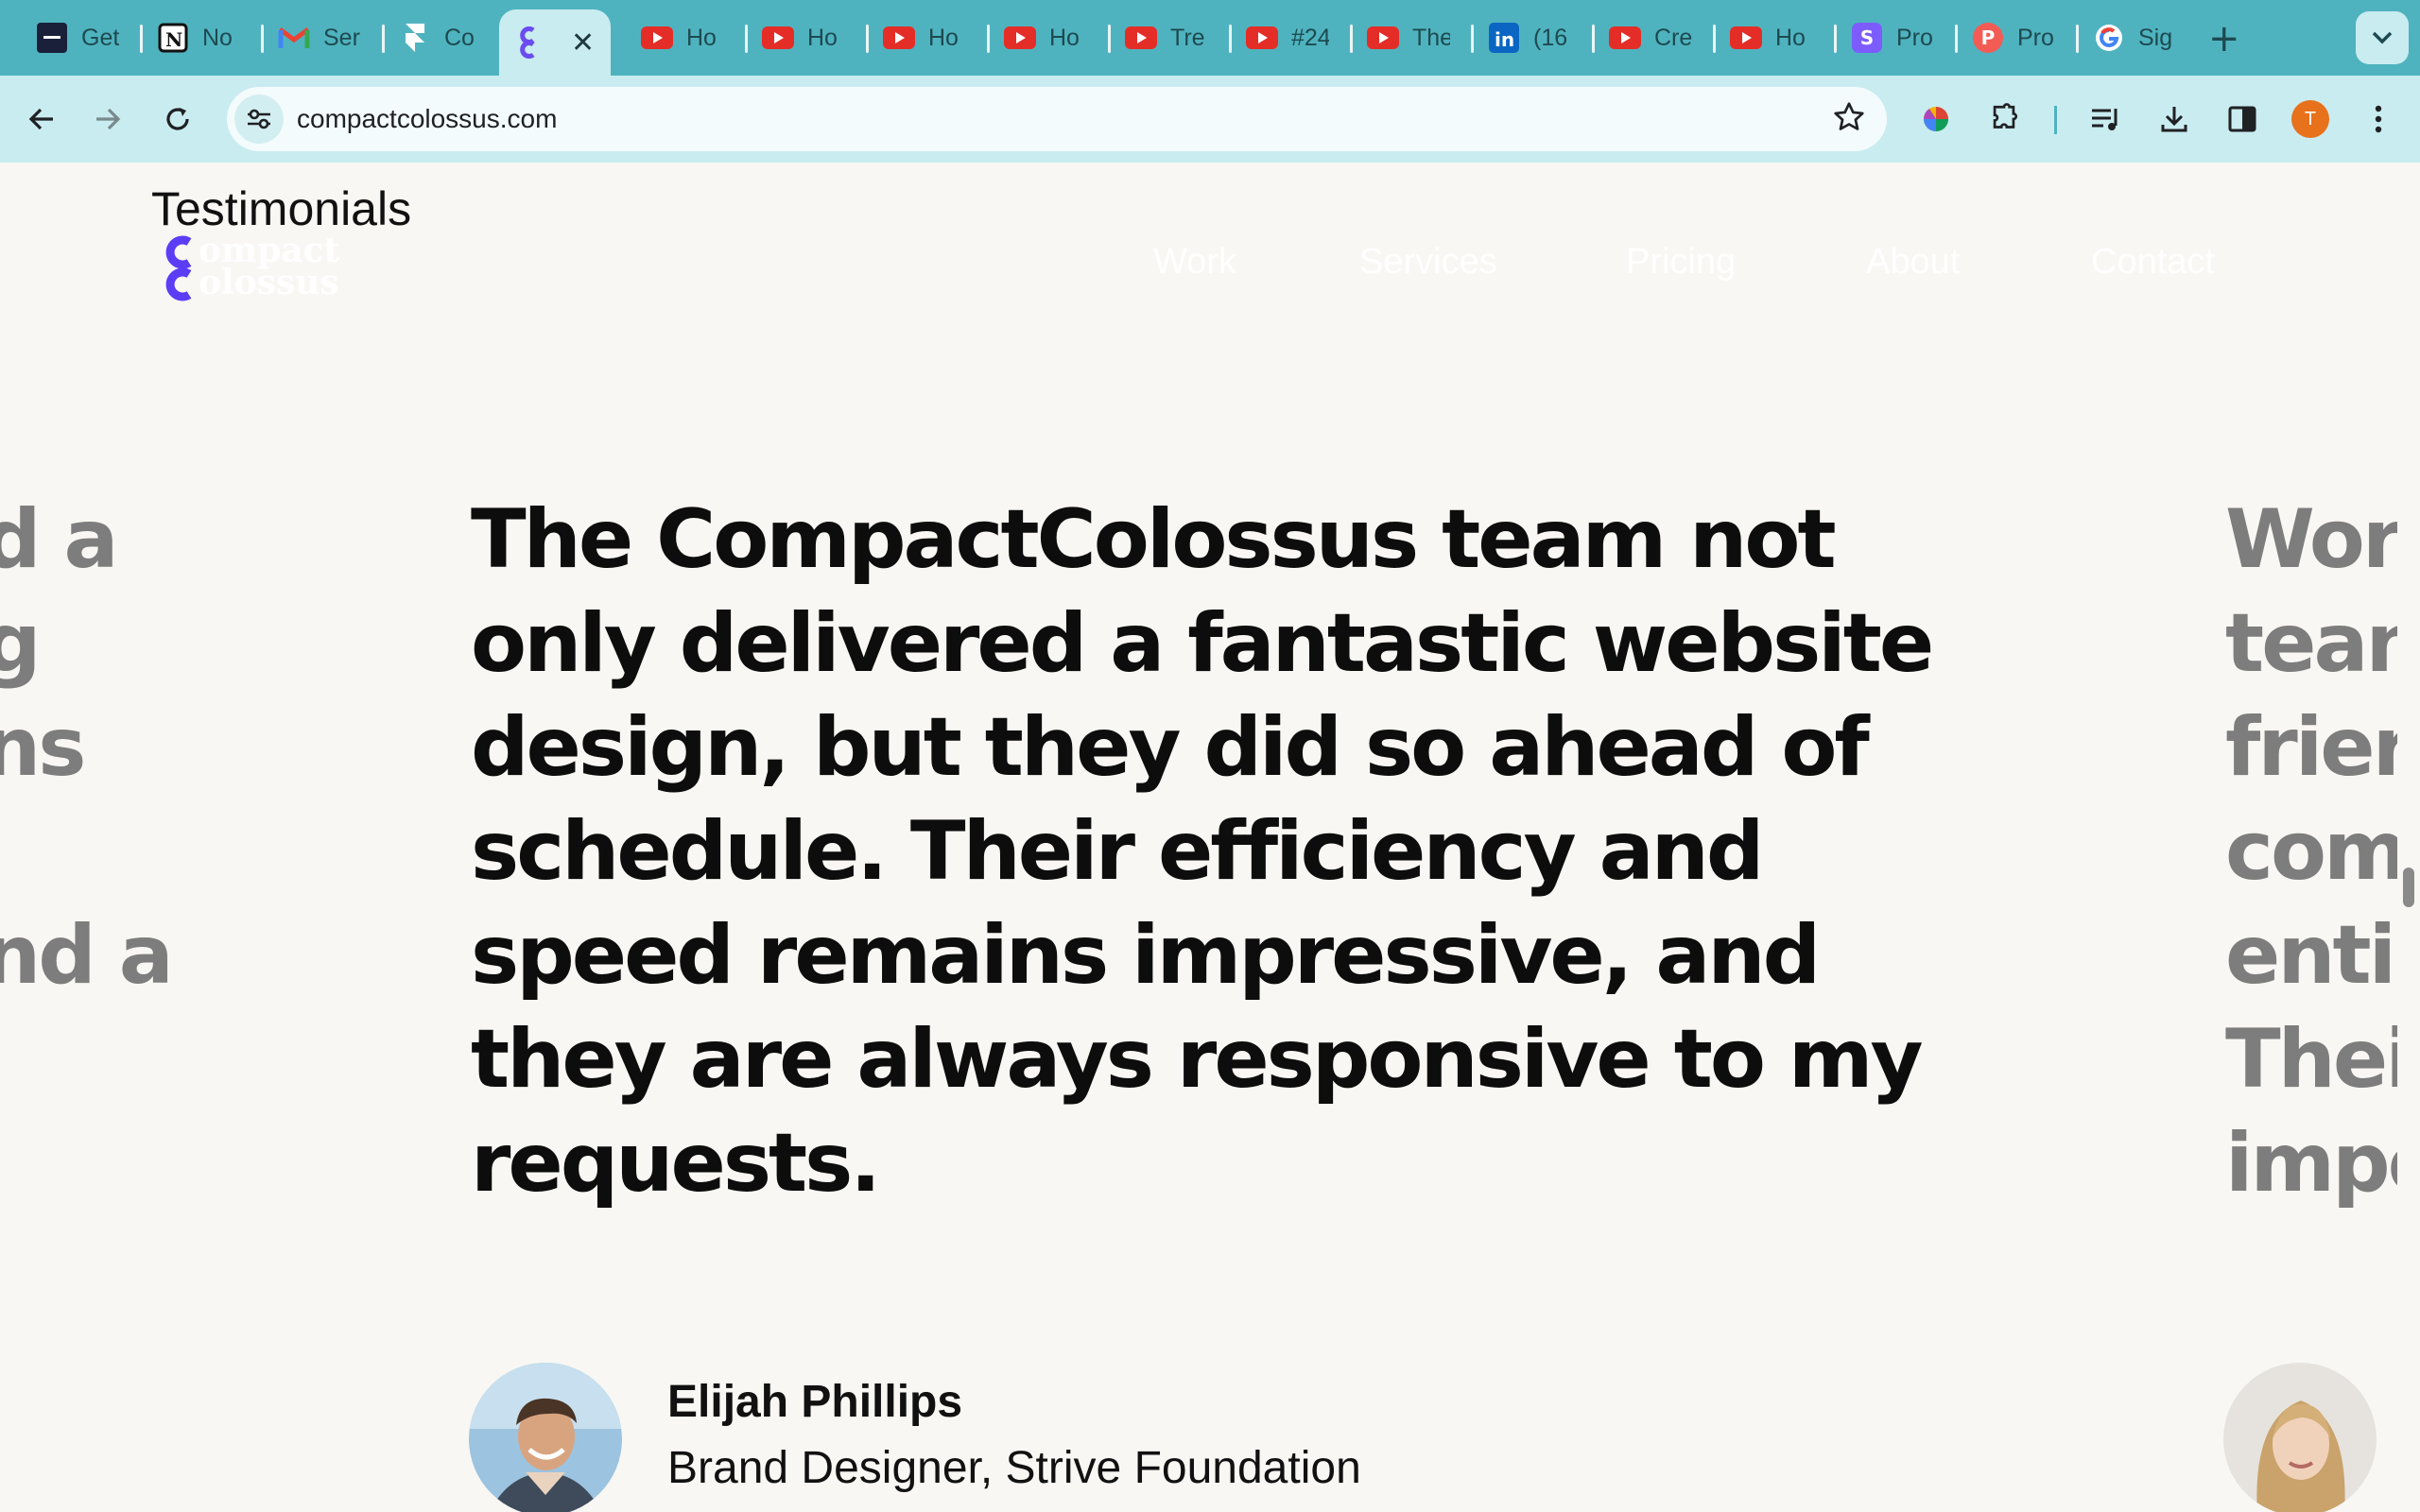 The image size is (2420, 1512). I want to click on nav-about: About, so click(1913, 262).